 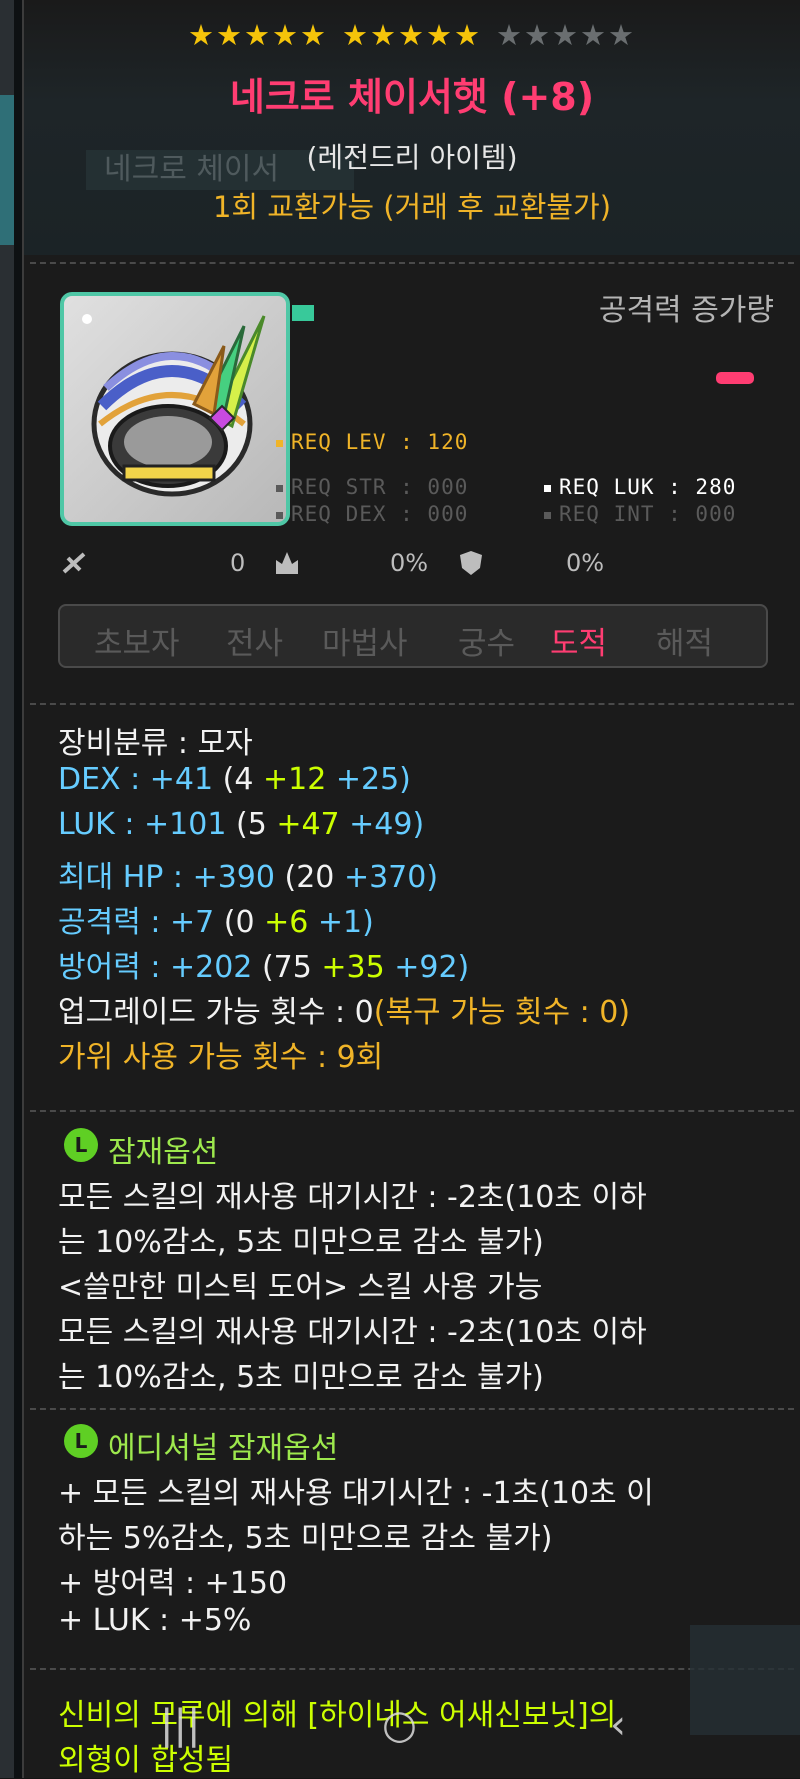 What do you see at coordinates (412, 97) in the screenshot?
I see `item-name: 네크로 체이서햇 (+8)` at bounding box center [412, 97].